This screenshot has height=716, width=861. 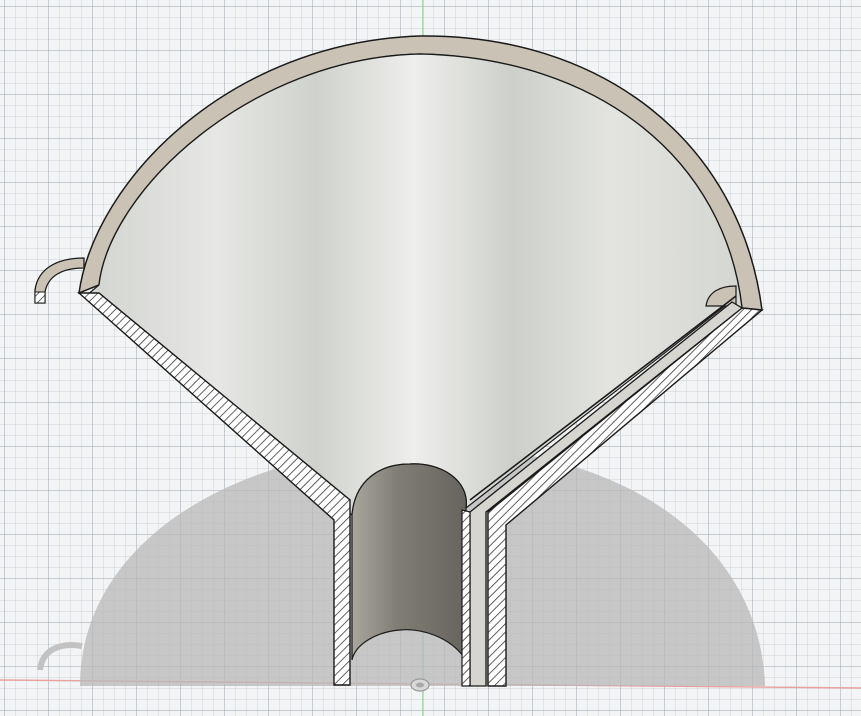 I want to click on right-liner-section, so click(x=466, y=598).